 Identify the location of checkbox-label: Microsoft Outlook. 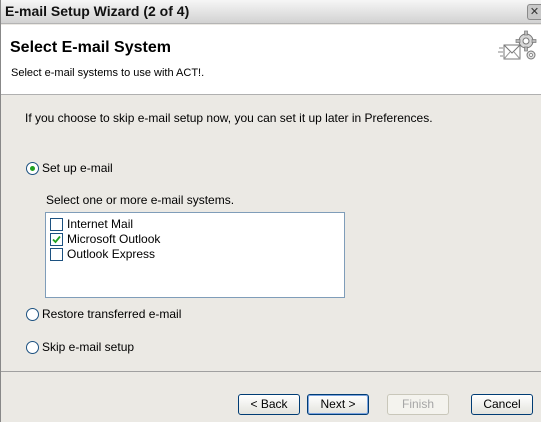
(114, 239).